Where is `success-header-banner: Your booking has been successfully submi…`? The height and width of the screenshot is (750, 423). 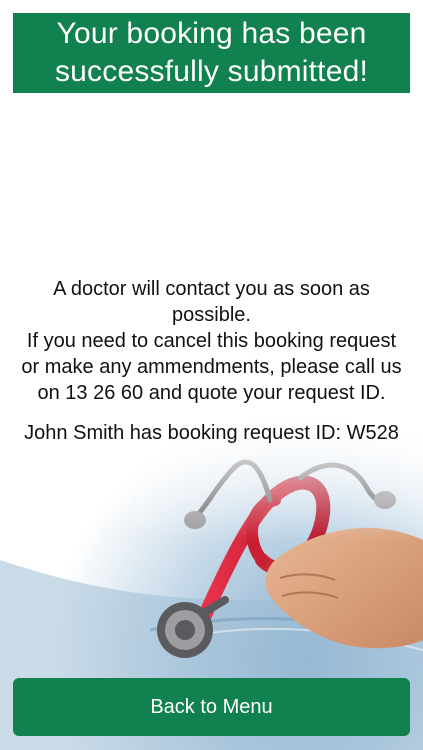 success-header-banner: Your booking has been successfully submi… is located at coordinates (211, 53).